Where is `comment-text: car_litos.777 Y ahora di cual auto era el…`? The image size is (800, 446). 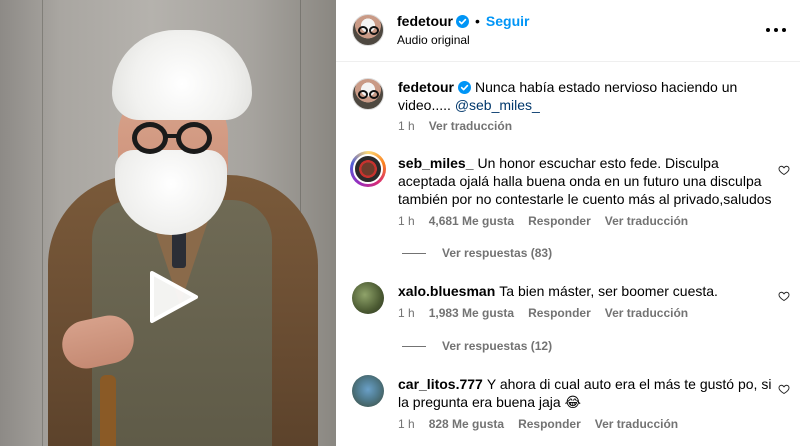 comment-text: car_litos.777 Y ahora di cual auto era el… is located at coordinates (584, 393).